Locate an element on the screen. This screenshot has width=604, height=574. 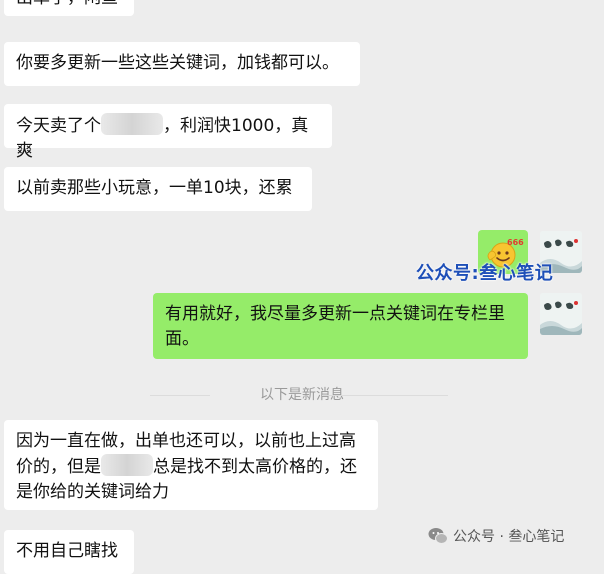
message-text: 出单了，闲鱼 is located at coordinates (67, 4).